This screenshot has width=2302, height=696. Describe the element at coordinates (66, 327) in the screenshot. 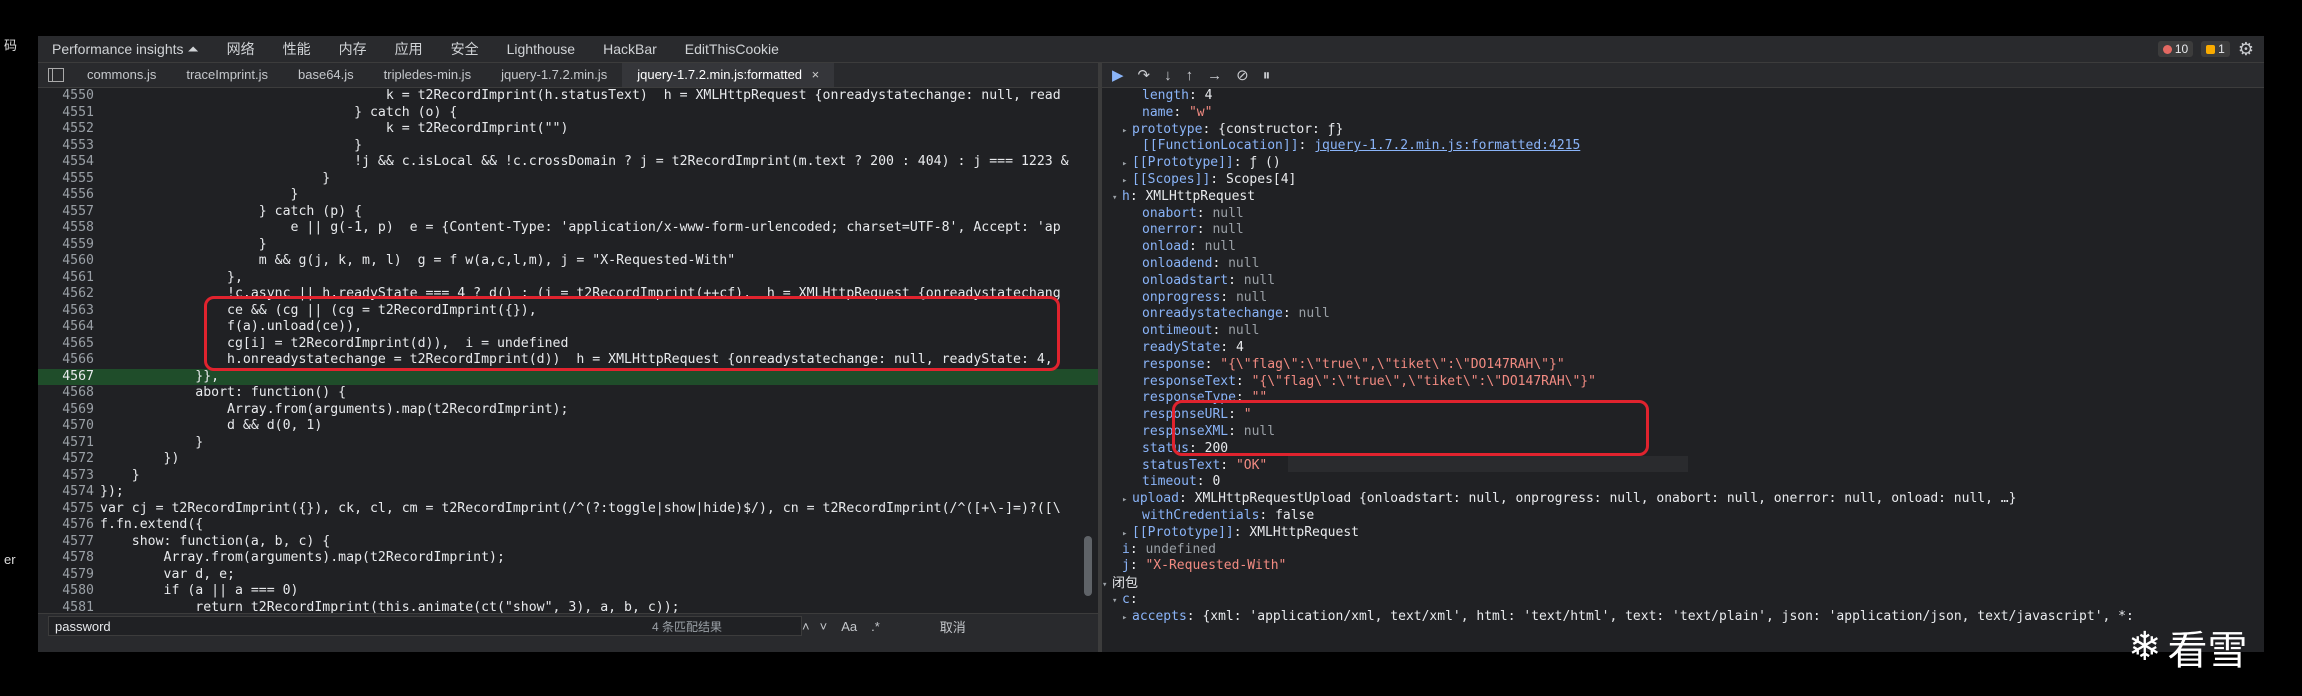

I see `line-number: 4564` at that location.